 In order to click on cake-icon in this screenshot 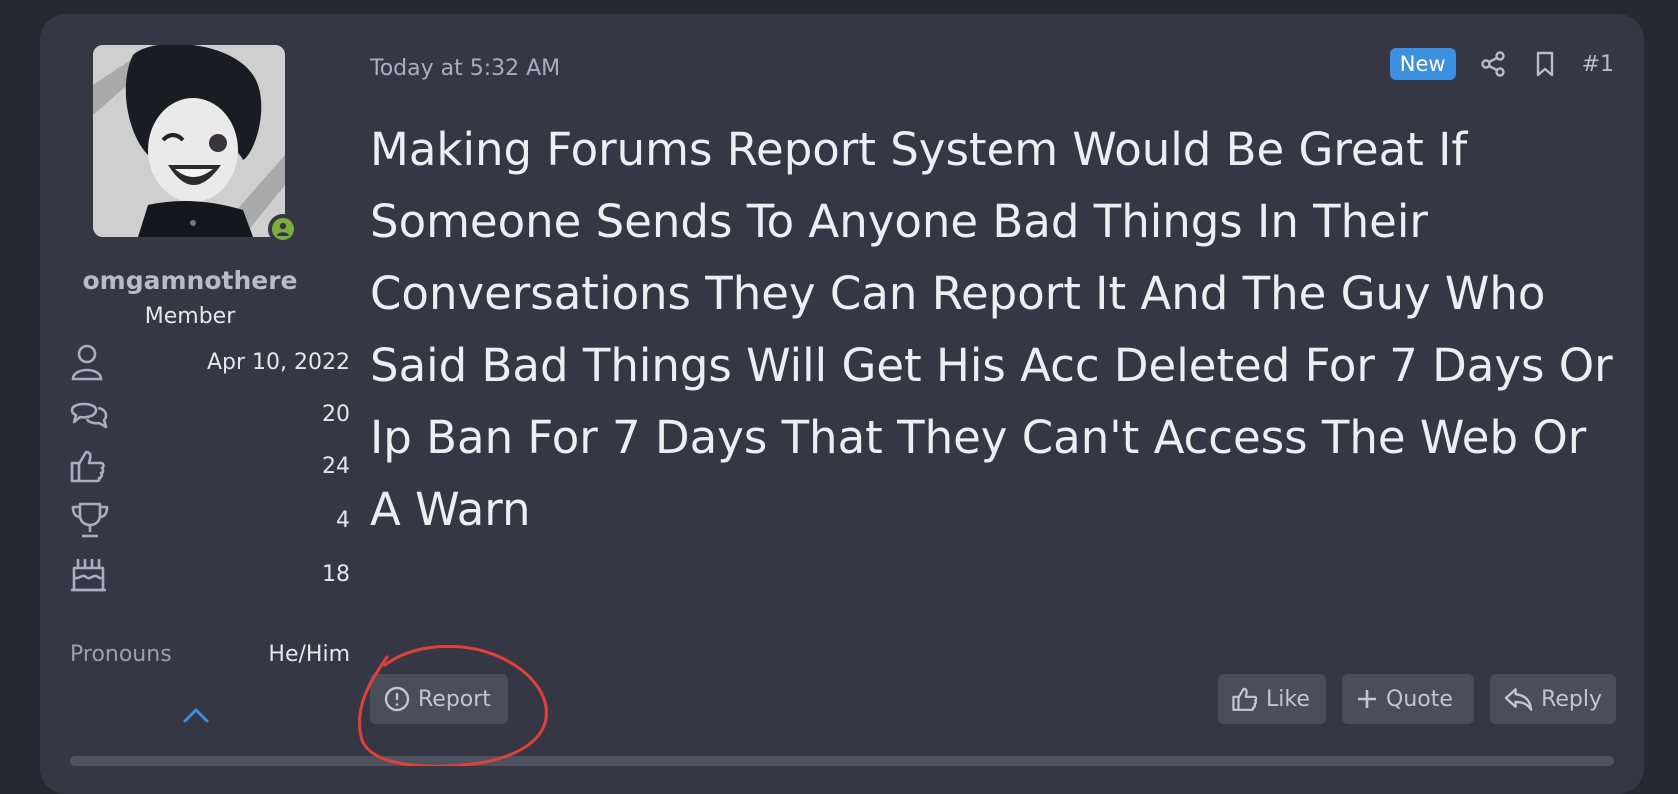, I will do `click(90, 574)`.